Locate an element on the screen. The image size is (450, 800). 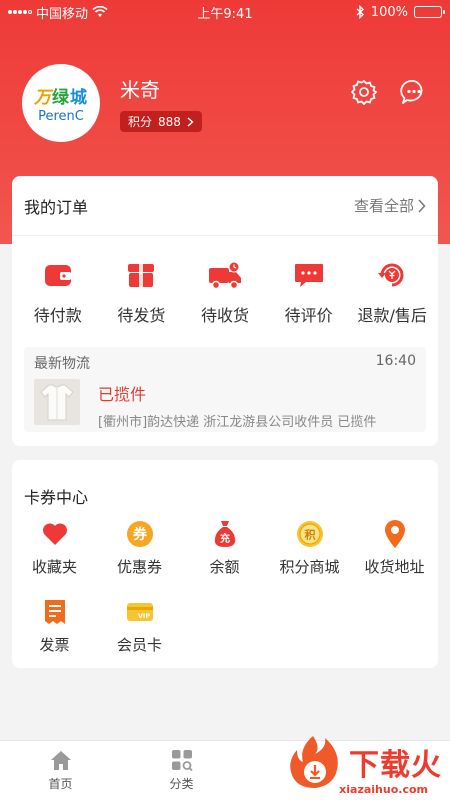
favorites-entry: 收藏夹 is located at coordinates (54, 557).